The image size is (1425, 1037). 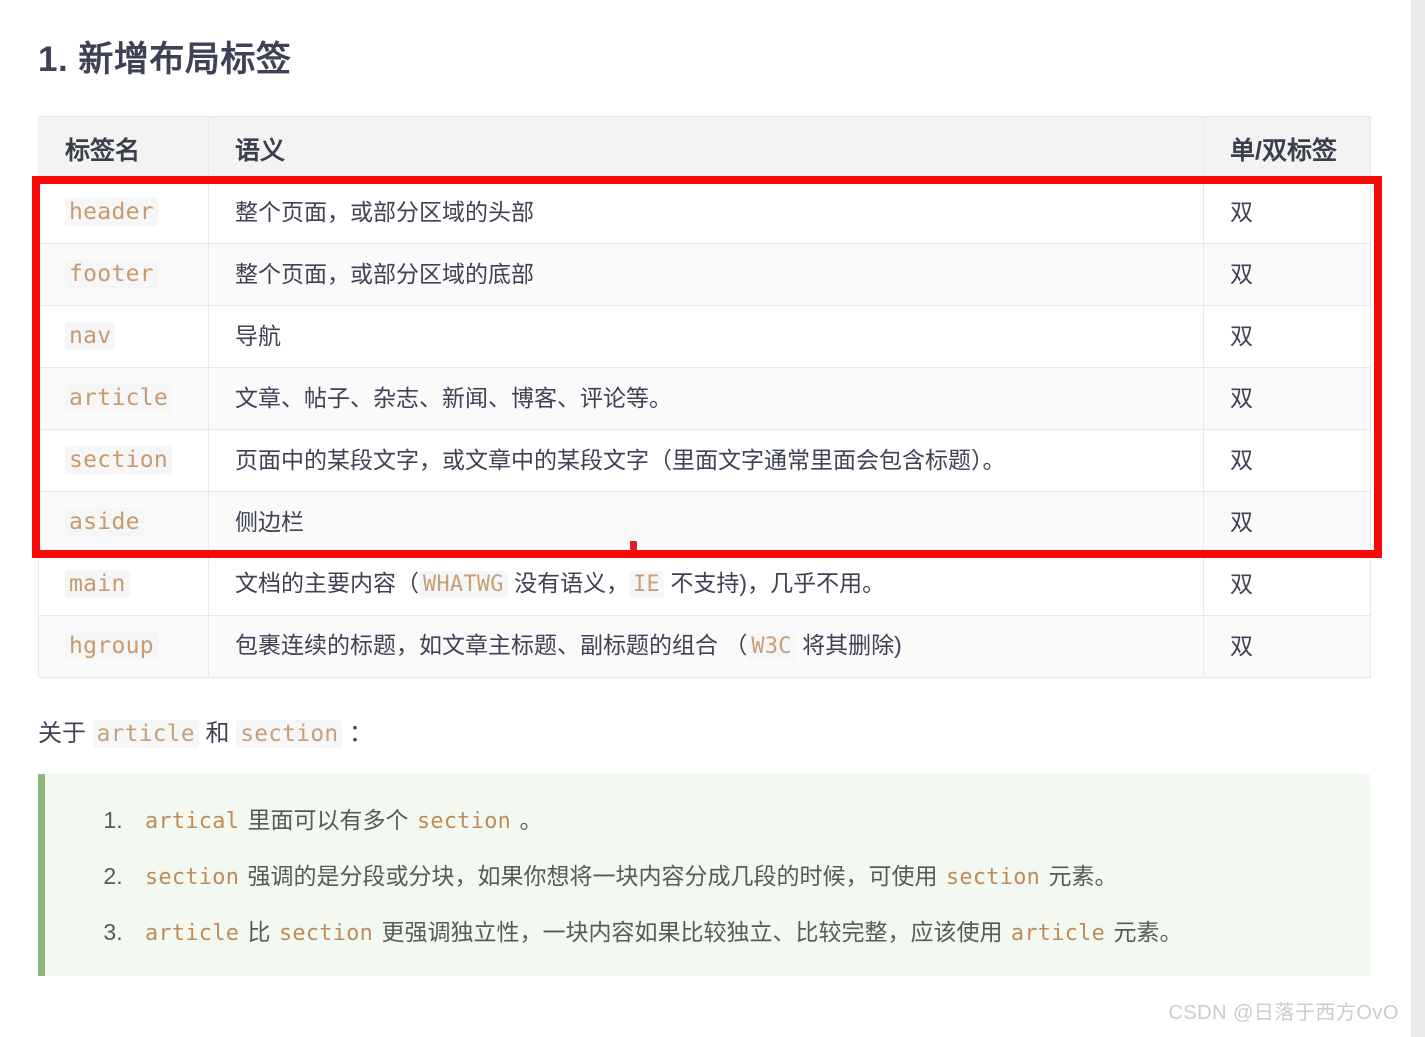 I want to click on about-article-section-text: 关于 article 和 section ：, so click(x=206, y=733).